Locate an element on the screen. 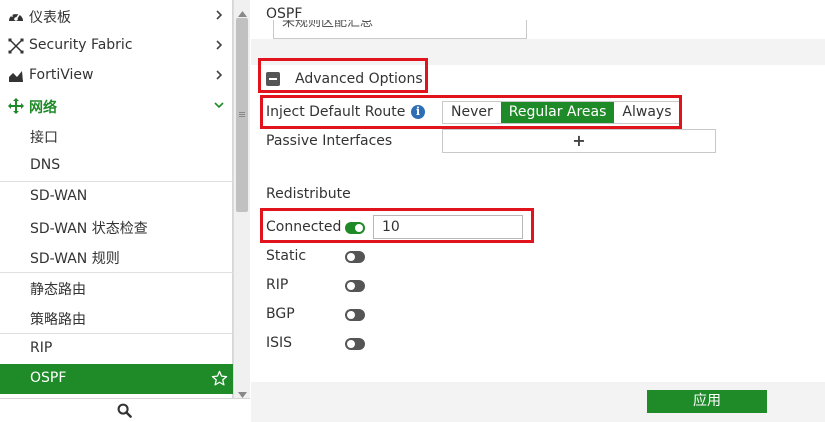 This screenshot has width=825, height=422. static-toggle is located at coordinates (355, 257).